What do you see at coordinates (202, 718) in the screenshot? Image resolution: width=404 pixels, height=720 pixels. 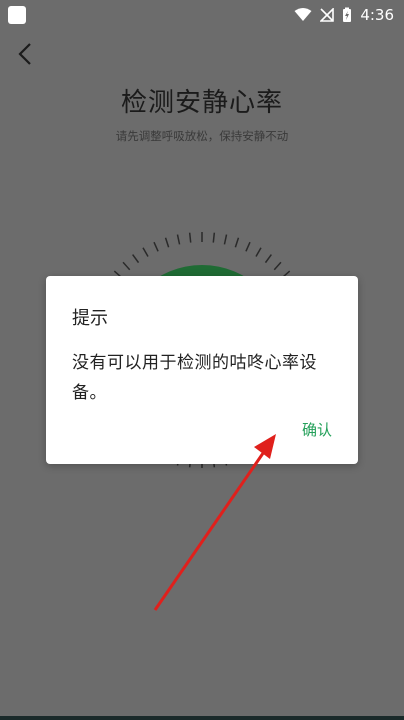 I see `navigation-strip` at bounding box center [202, 718].